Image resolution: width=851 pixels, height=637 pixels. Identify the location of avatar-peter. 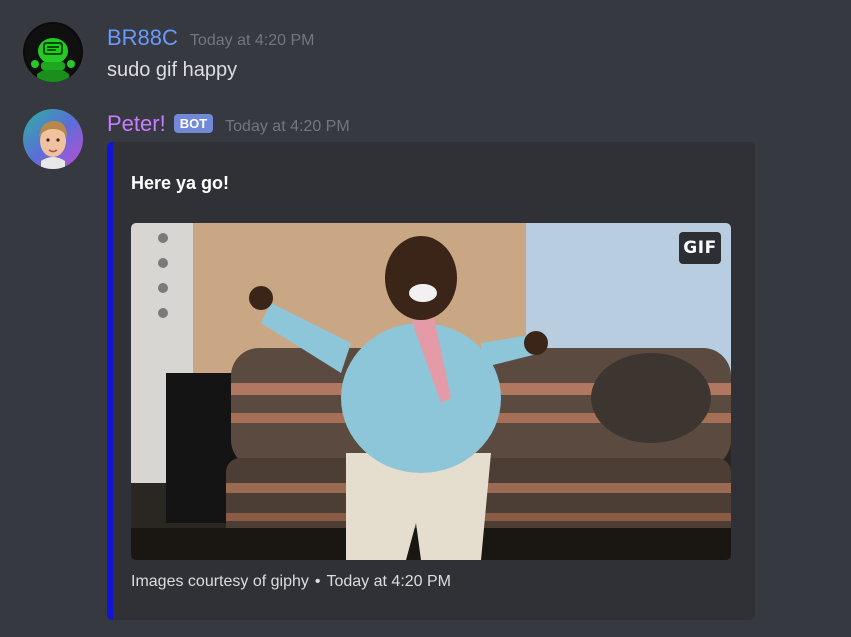
(53, 139).